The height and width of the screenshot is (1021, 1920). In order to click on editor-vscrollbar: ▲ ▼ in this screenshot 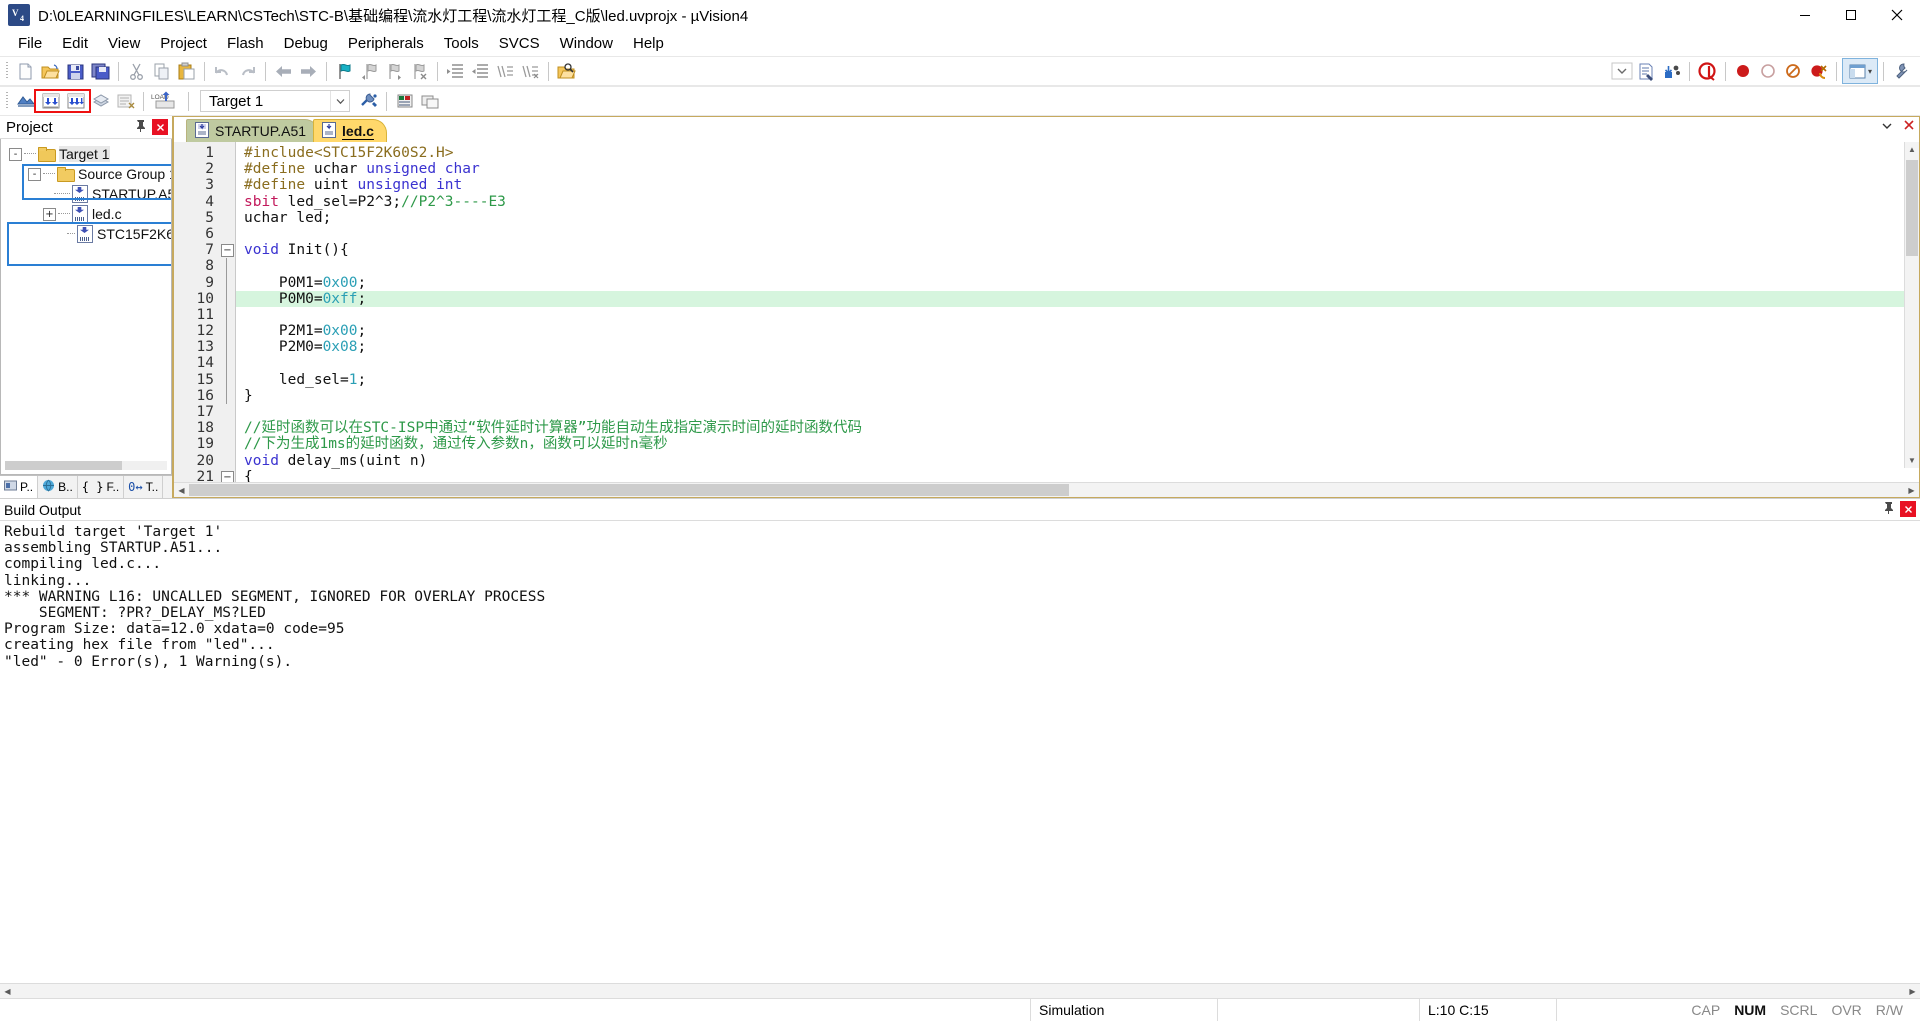, I will do `click(1911, 305)`.